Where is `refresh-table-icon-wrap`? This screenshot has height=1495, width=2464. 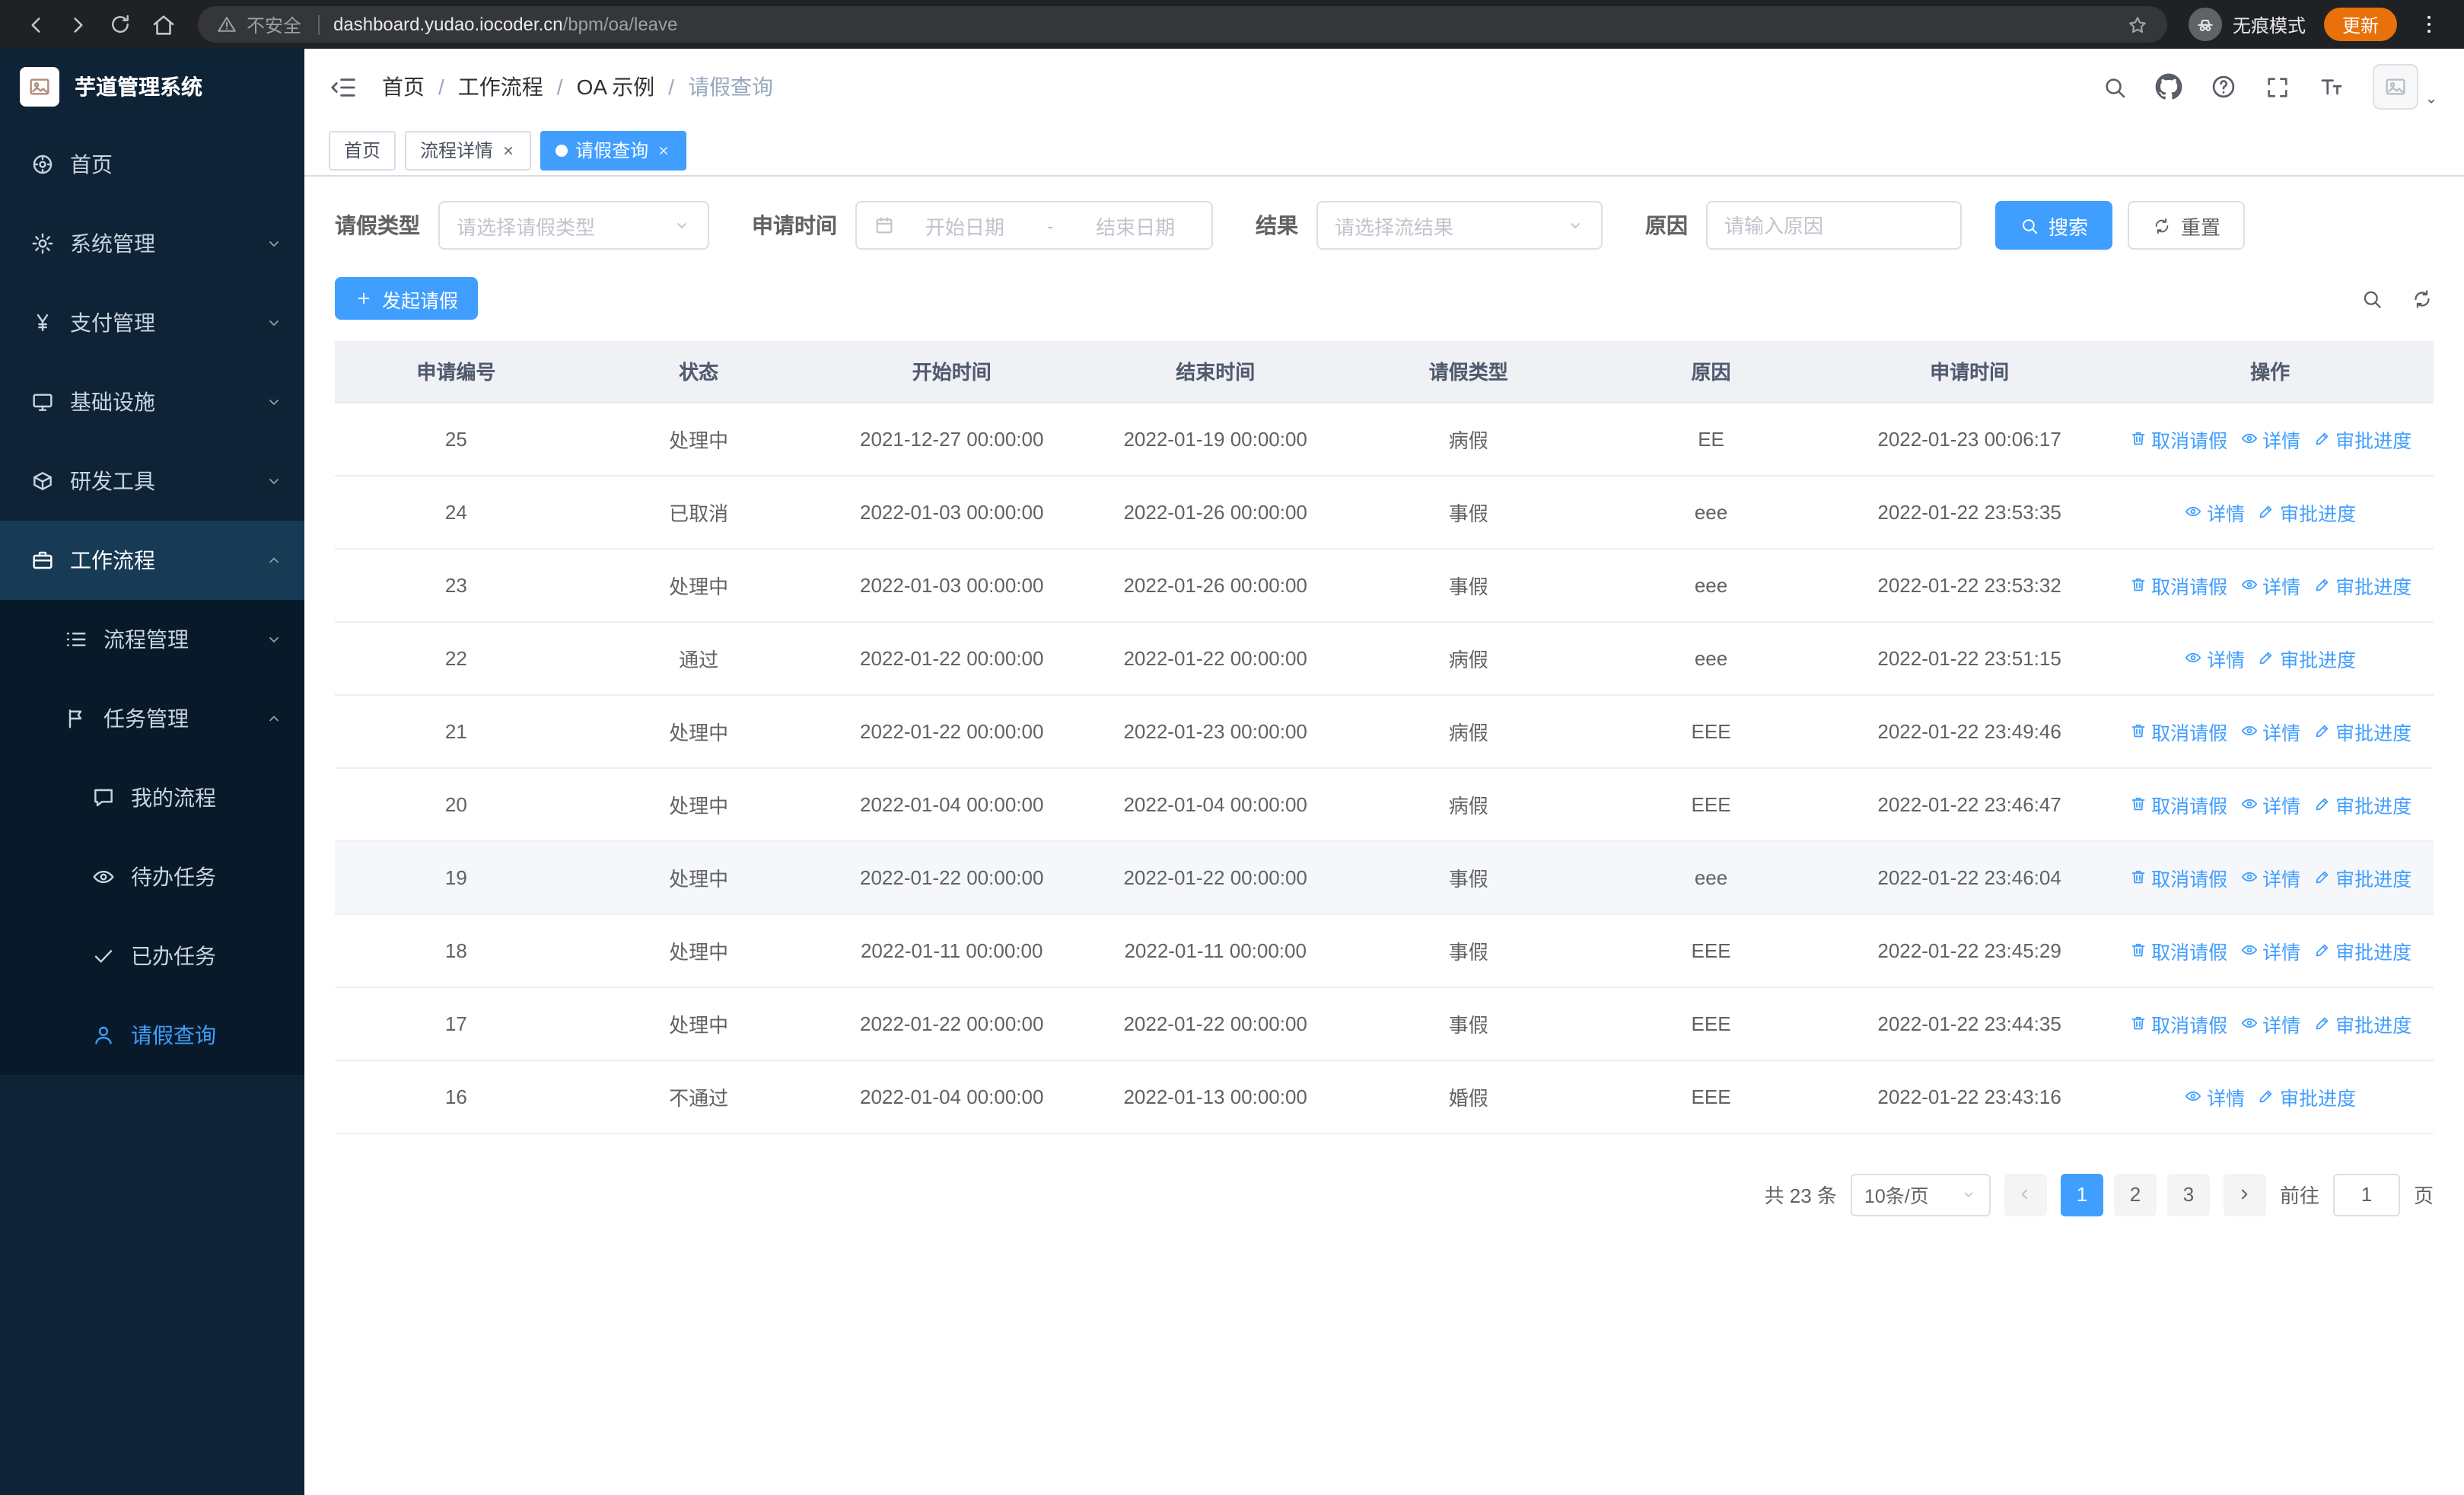 refresh-table-icon-wrap is located at coordinates (2422, 299).